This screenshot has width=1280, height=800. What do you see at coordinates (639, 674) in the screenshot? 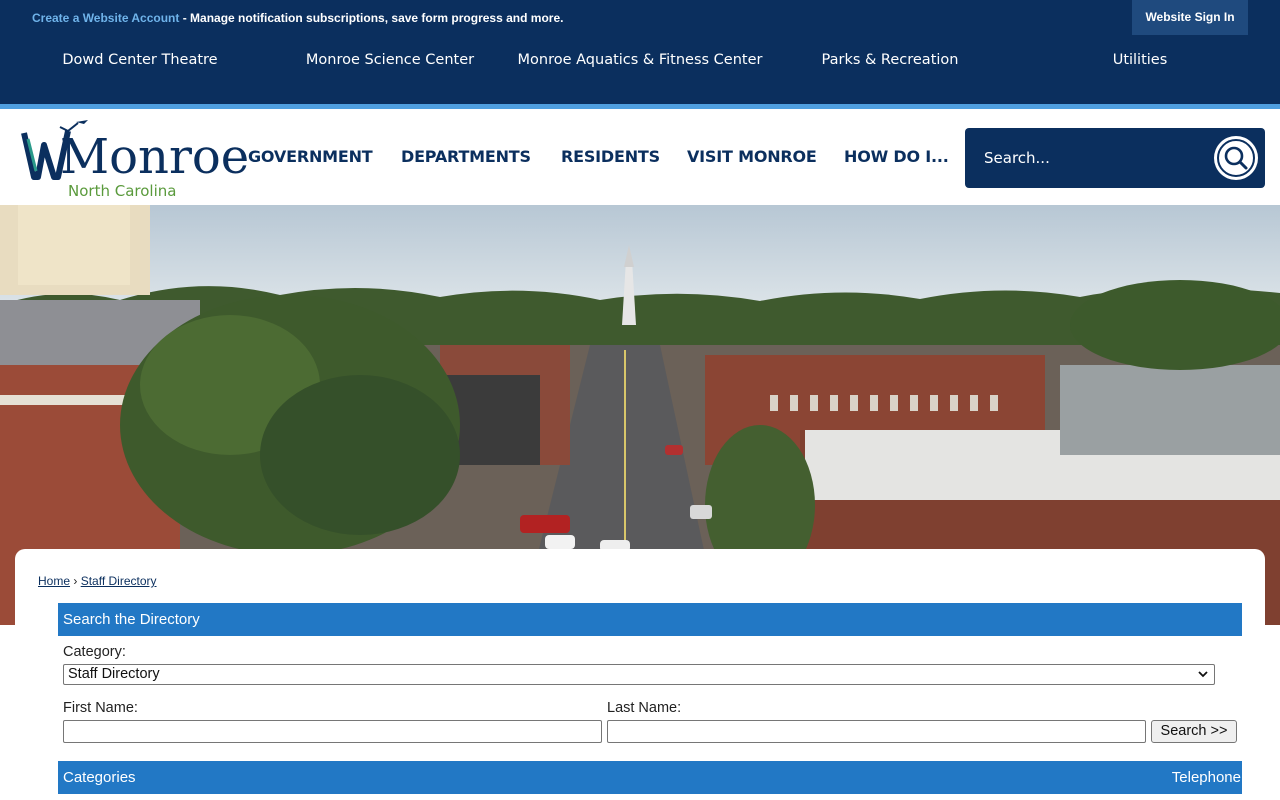
I see `category-select: Staff Directory` at bounding box center [639, 674].